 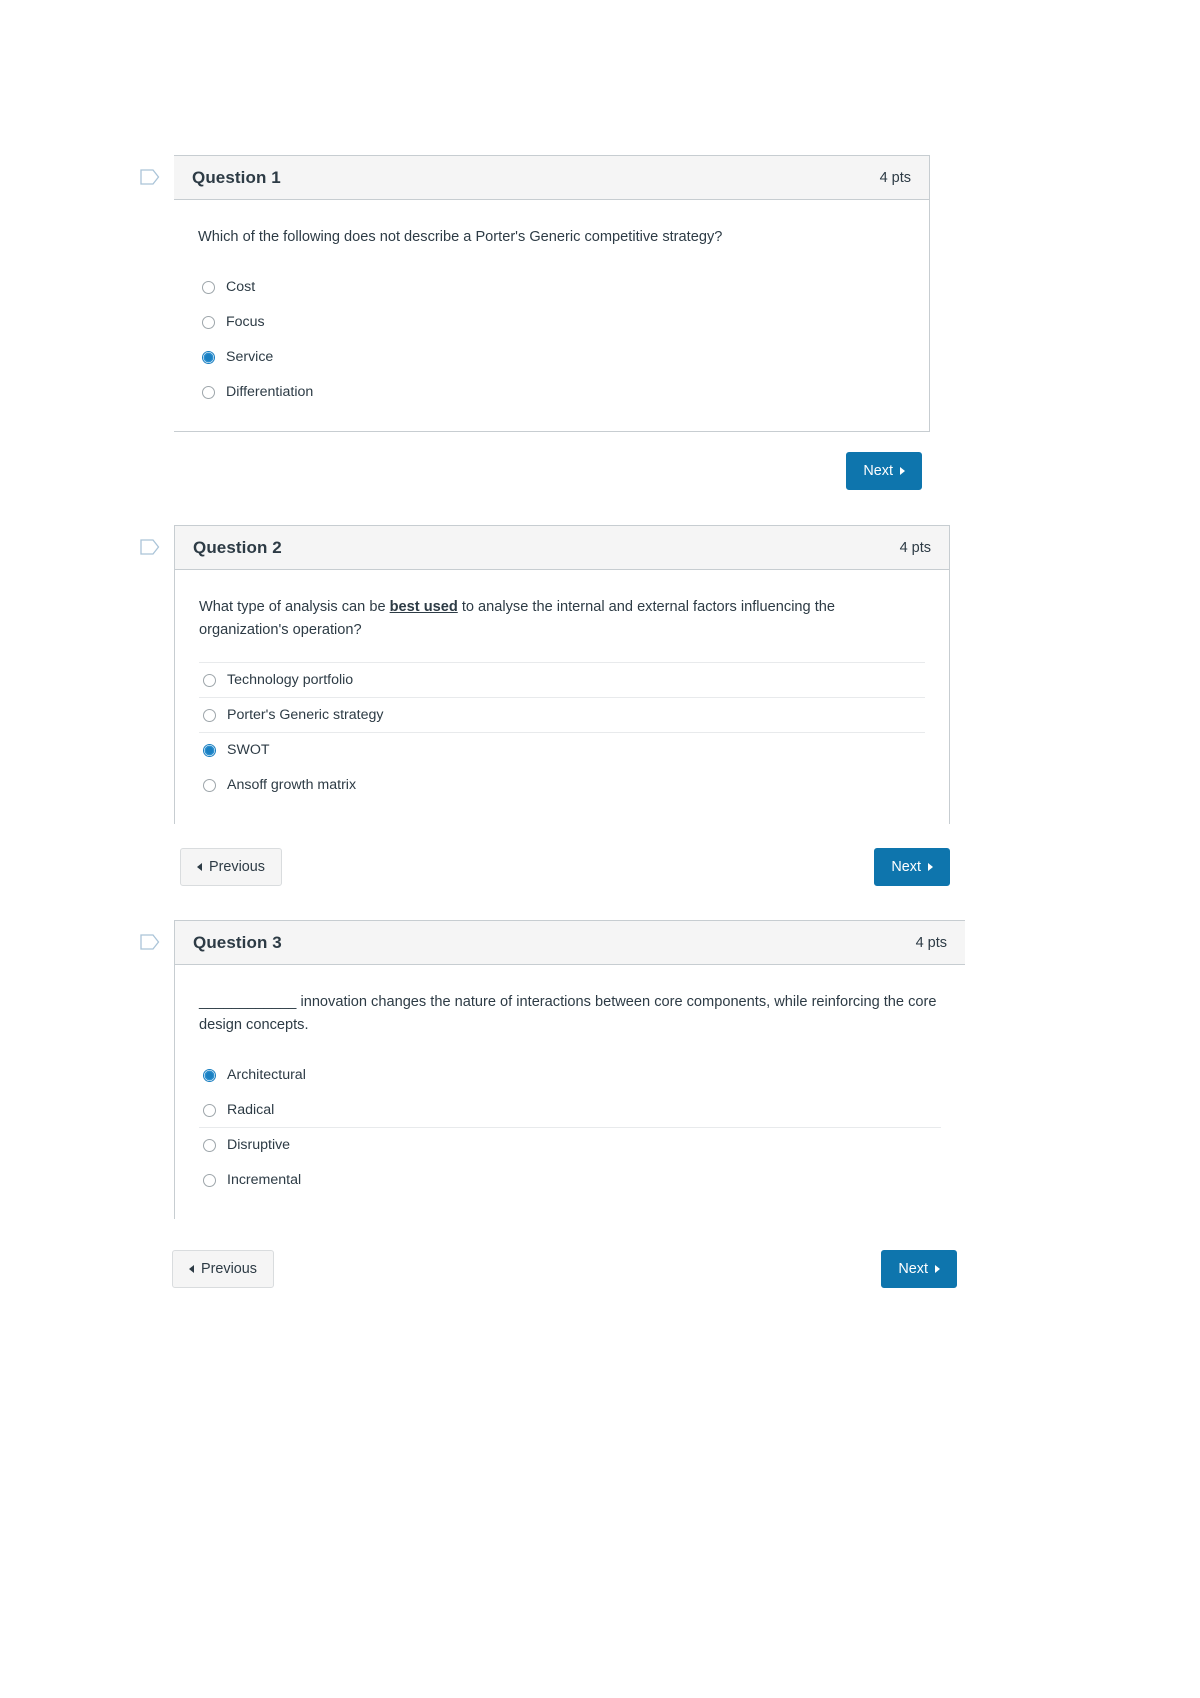 I want to click on question-title: Question 2, so click(x=237, y=547).